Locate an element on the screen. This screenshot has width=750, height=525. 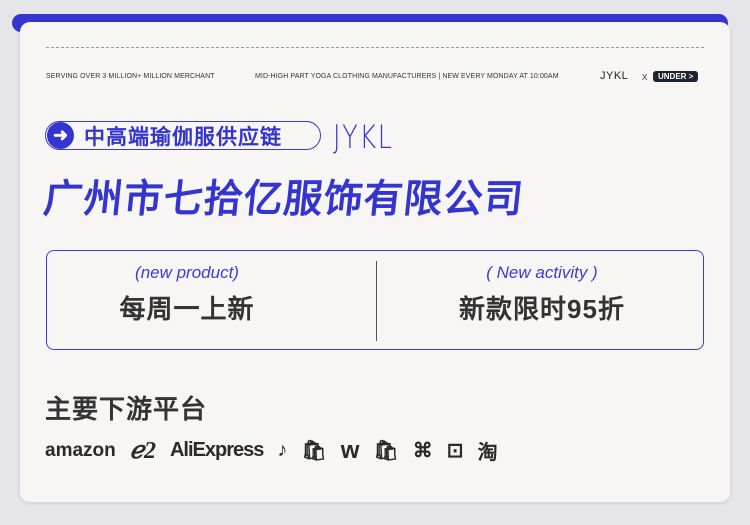
feature-sub: (new product) is located at coordinates (187, 272).